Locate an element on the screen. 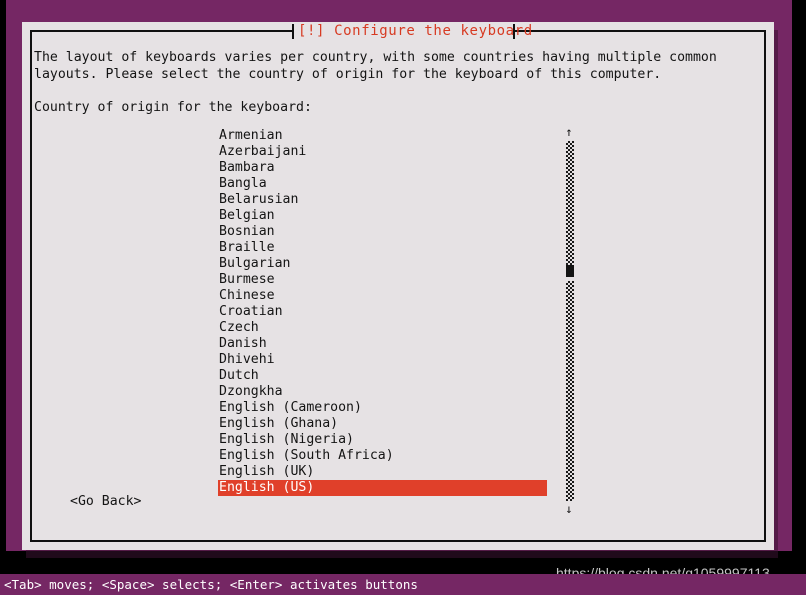  list-item: Dutch is located at coordinates (383, 376).